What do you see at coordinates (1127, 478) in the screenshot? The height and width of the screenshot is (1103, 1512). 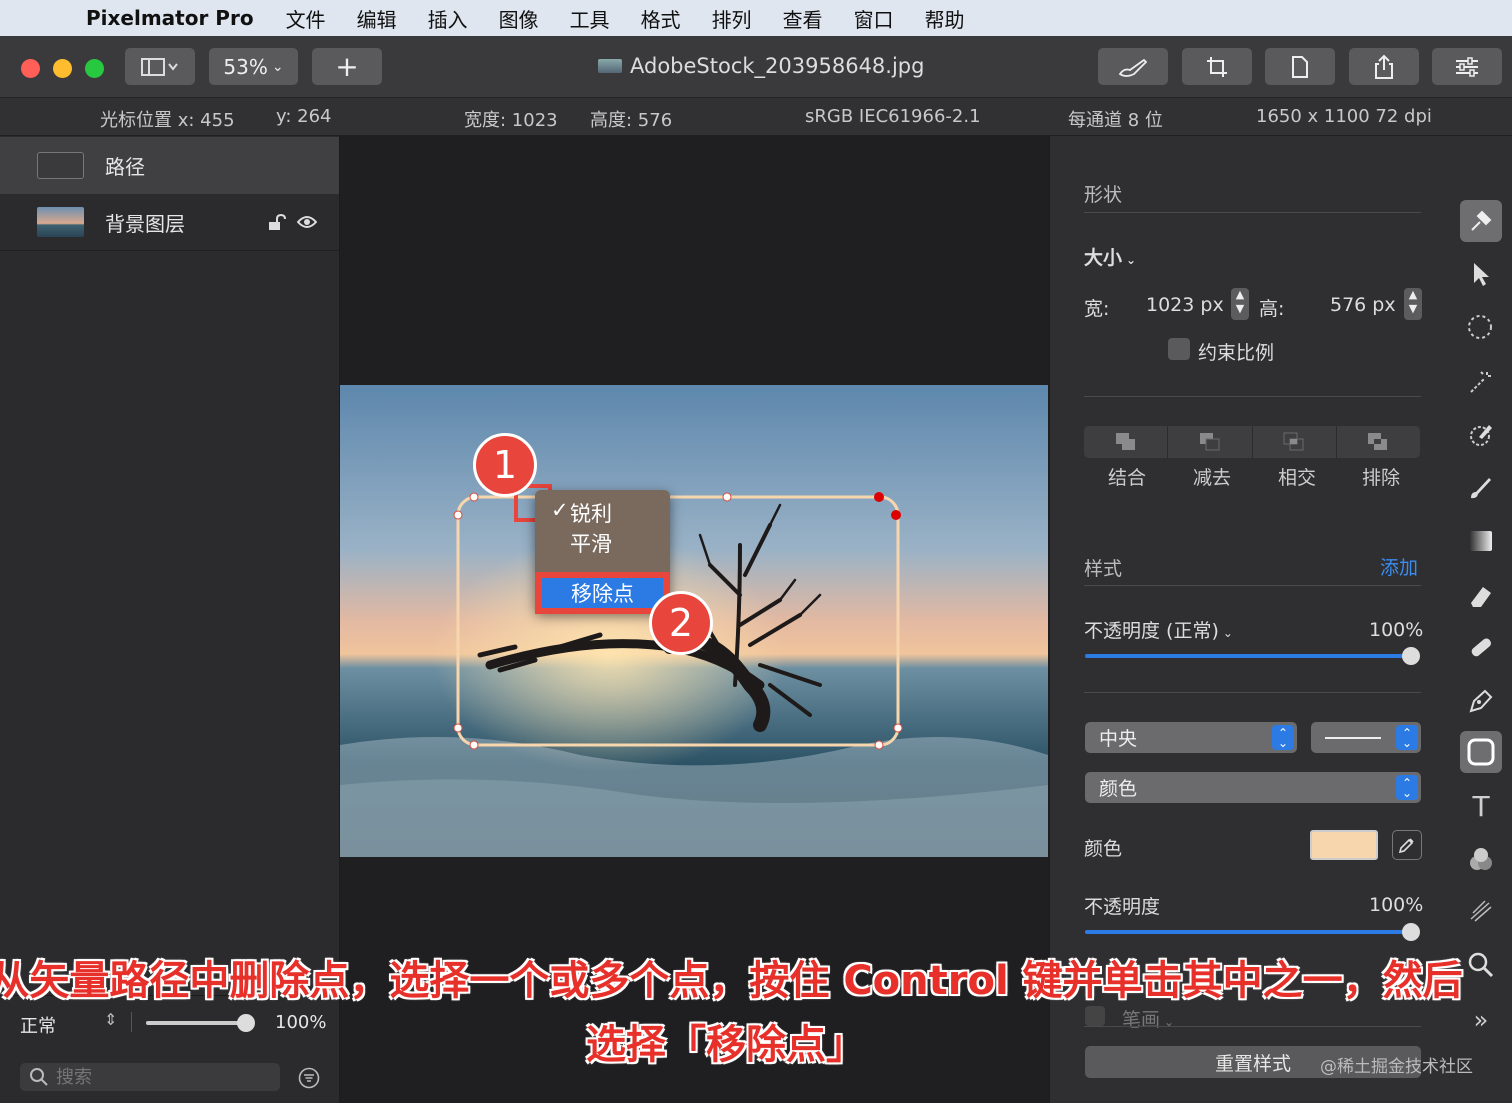 I see `combine-label: 结合` at bounding box center [1127, 478].